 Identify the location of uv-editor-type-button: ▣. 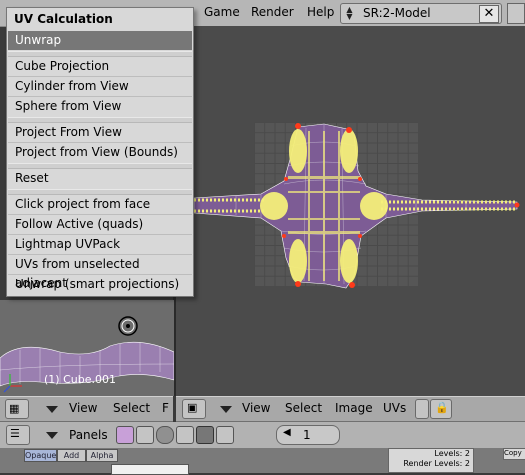
(194, 409).